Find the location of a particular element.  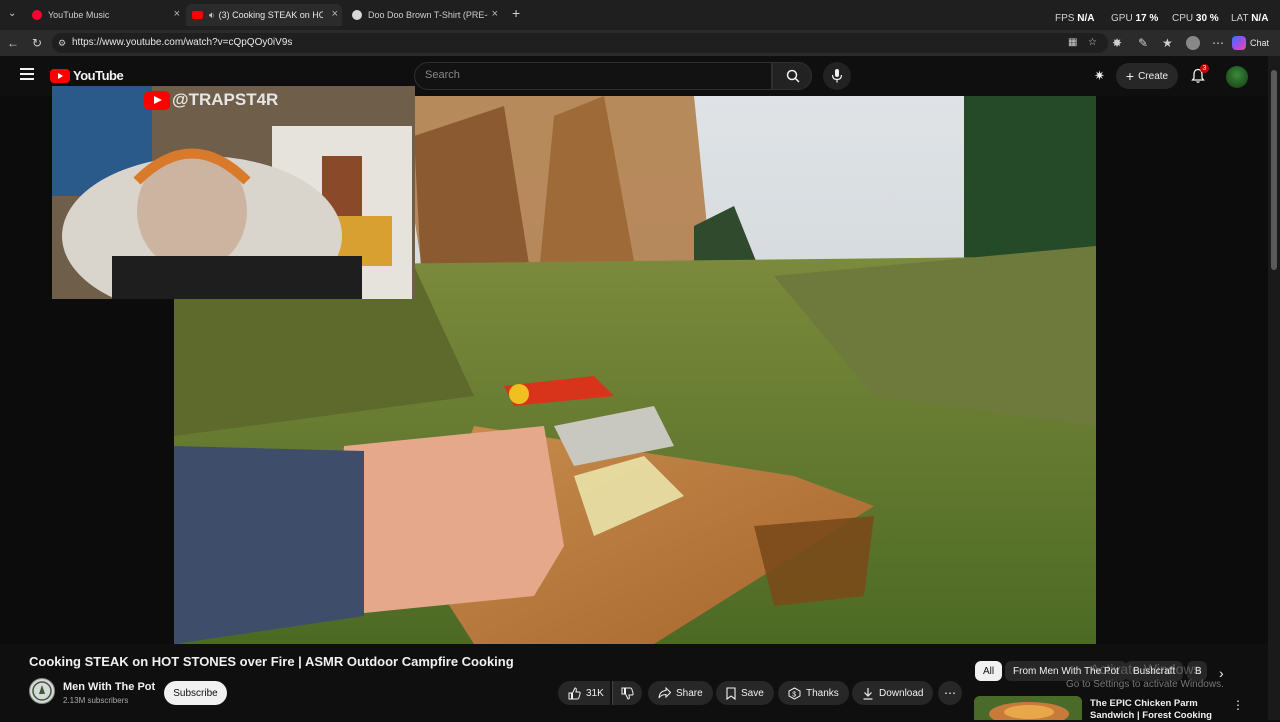

more-horizontal-icon: ⋯ is located at coordinates (950, 693).